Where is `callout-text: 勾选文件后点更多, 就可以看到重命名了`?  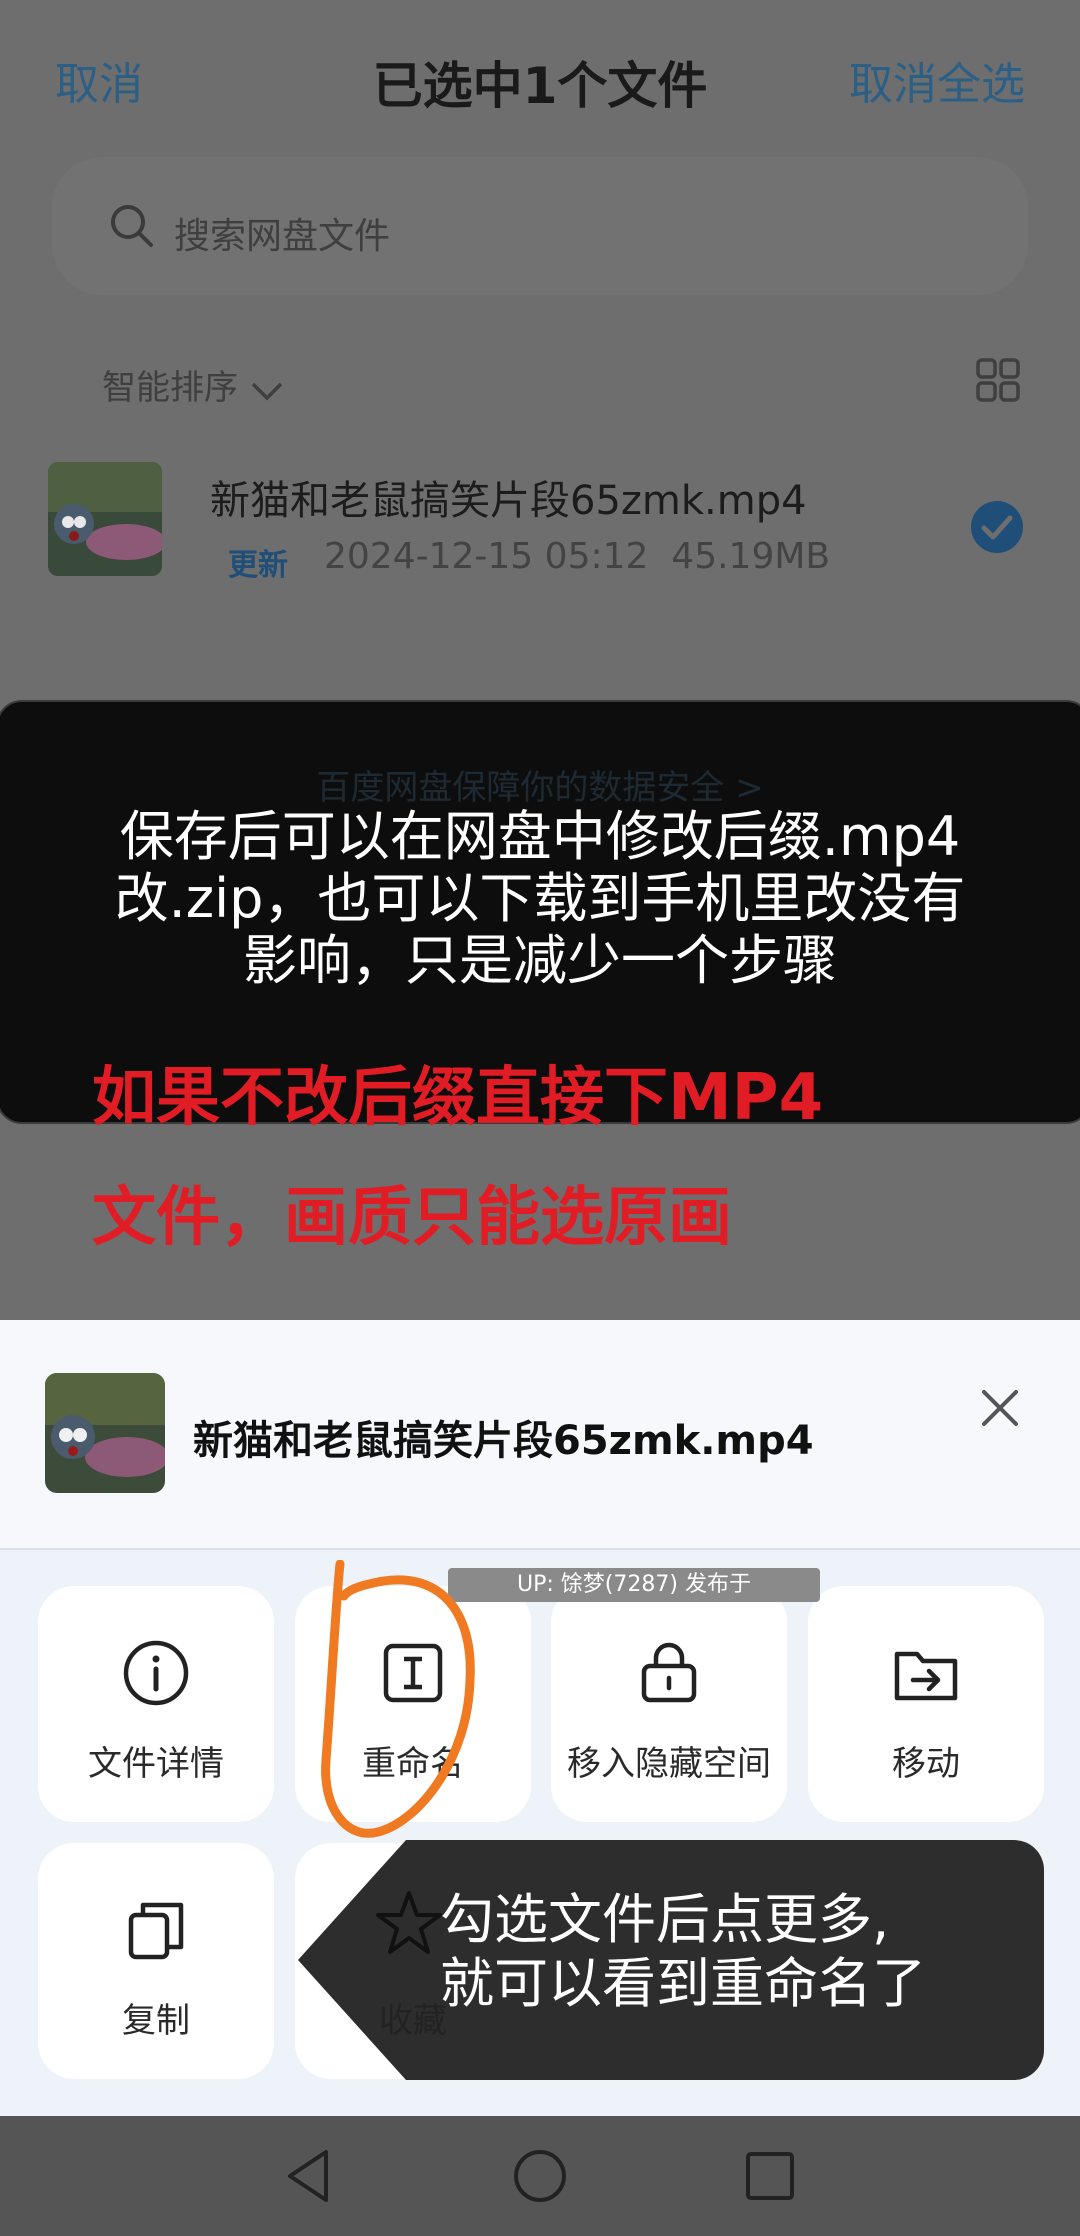
callout-text: 勾选文件后点更多, 就可以看到重命名了 is located at coordinates (683, 1952).